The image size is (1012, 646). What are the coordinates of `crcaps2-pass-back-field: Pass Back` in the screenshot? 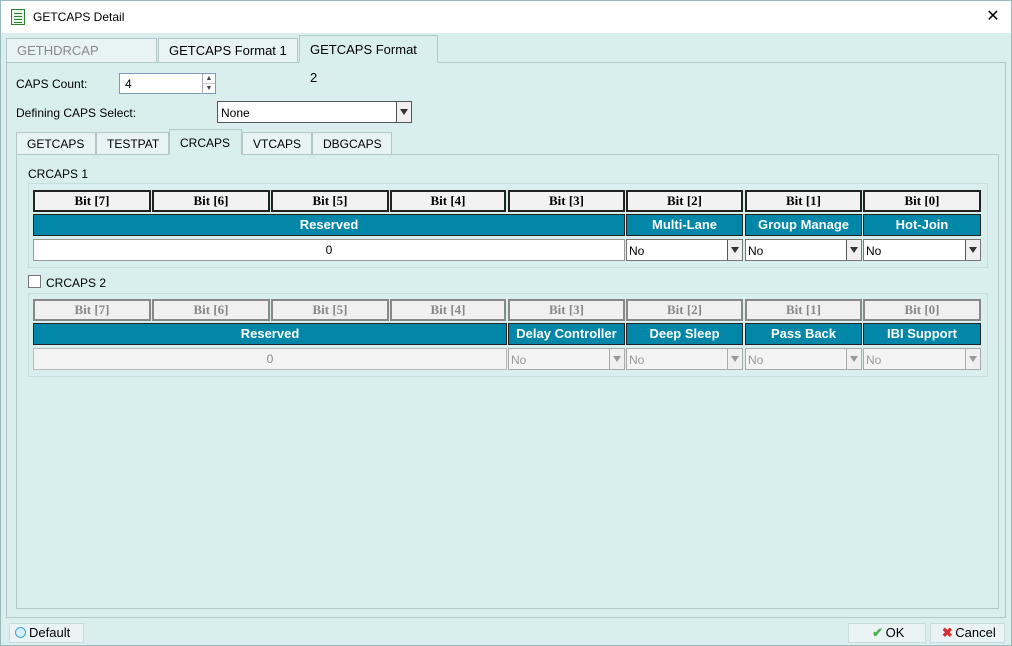 It's located at (803, 334).